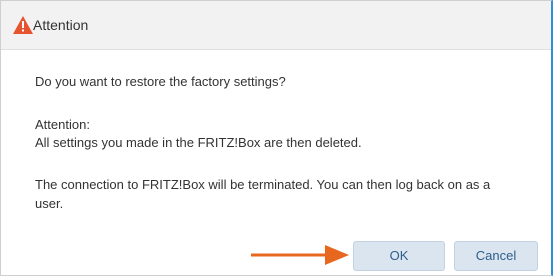 The height and width of the screenshot is (276, 553). Describe the element at coordinates (399, 256) in the screenshot. I see `ok-button: OK` at that location.